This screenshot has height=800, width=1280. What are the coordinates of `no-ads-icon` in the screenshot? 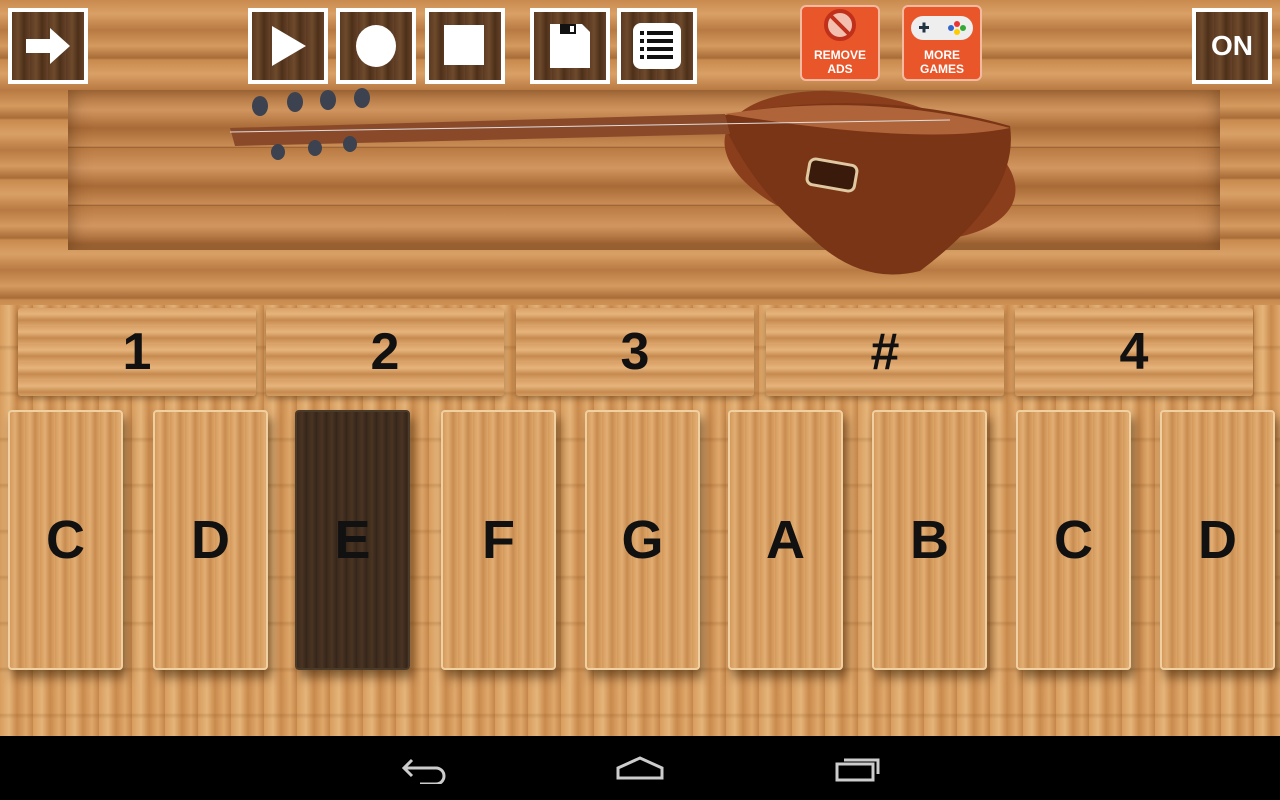 It's located at (840, 25).